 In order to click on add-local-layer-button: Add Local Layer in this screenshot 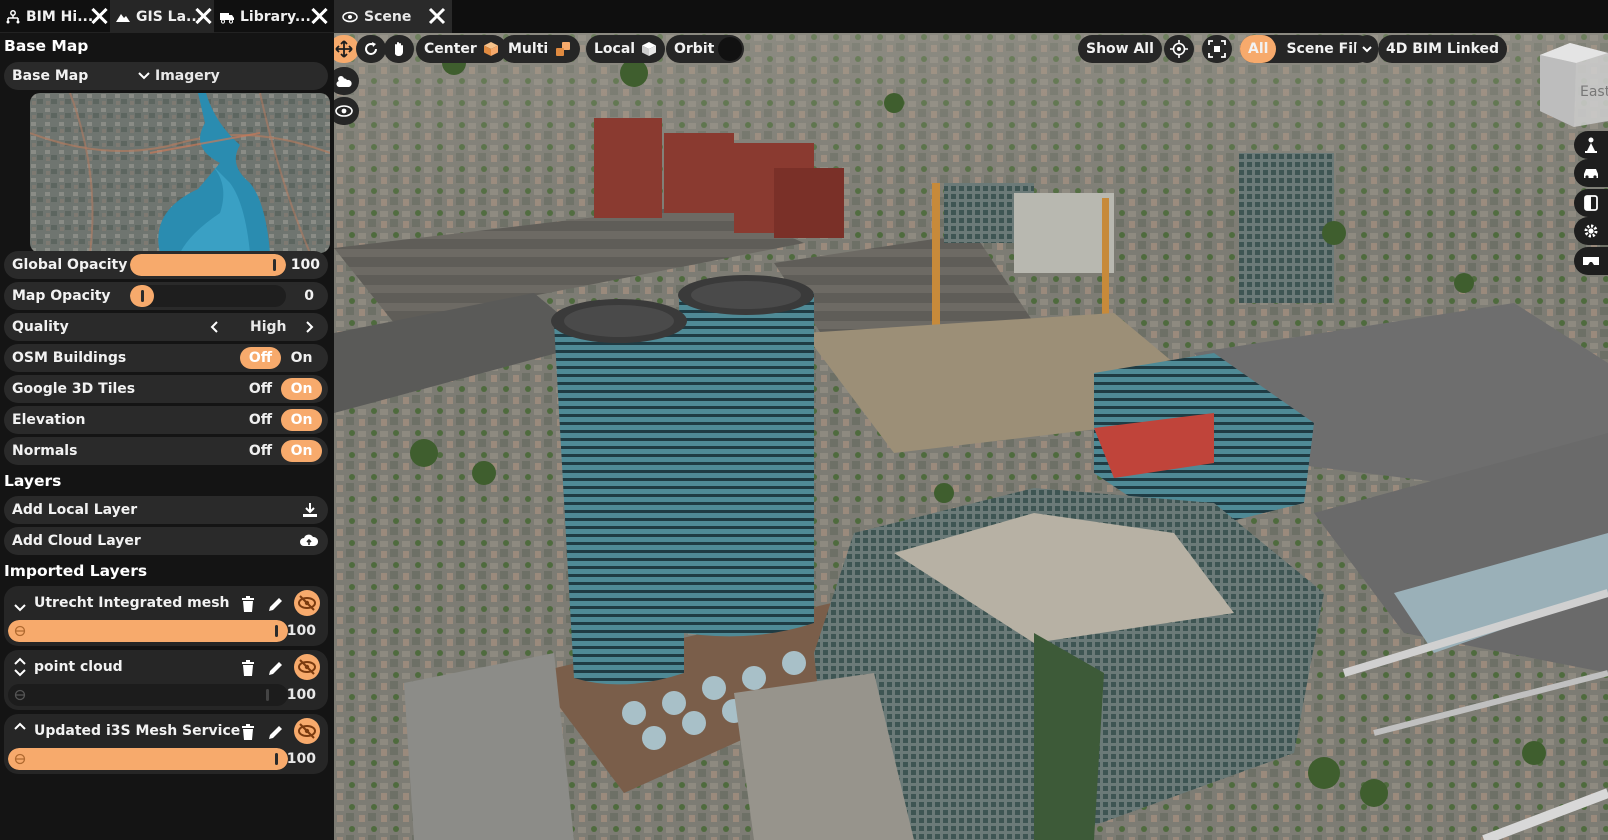, I will do `click(166, 510)`.